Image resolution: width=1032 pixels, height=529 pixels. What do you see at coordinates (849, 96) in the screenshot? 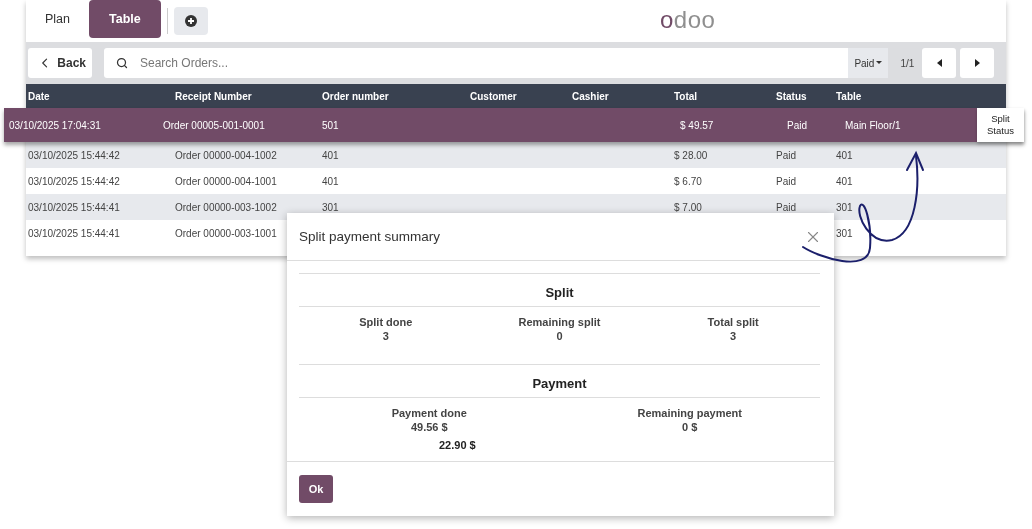
I see `column-header: Table` at bounding box center [849, 96].